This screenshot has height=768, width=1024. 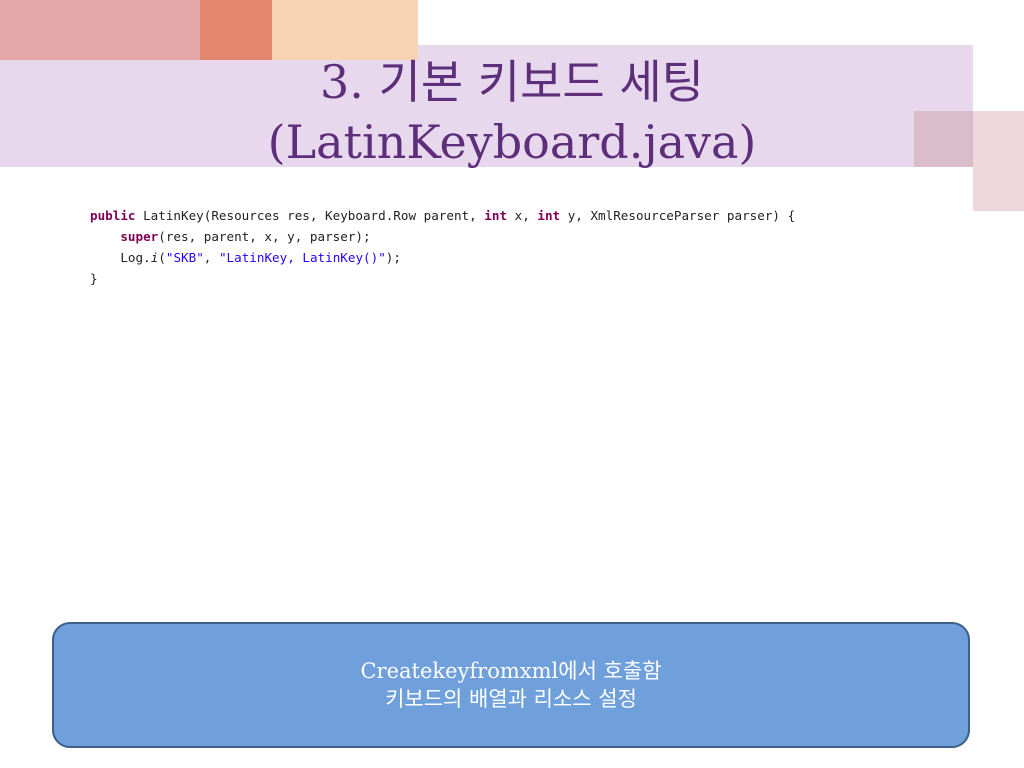 What do you see at coordinates (139, 236) in the screenshot?
I see `code-keyword: super` at bounding box center [139, 236].